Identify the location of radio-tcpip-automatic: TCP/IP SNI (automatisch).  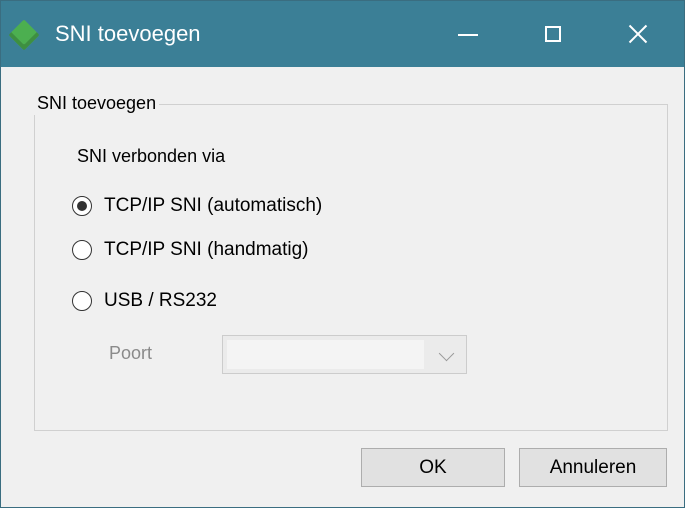
(197, 206).